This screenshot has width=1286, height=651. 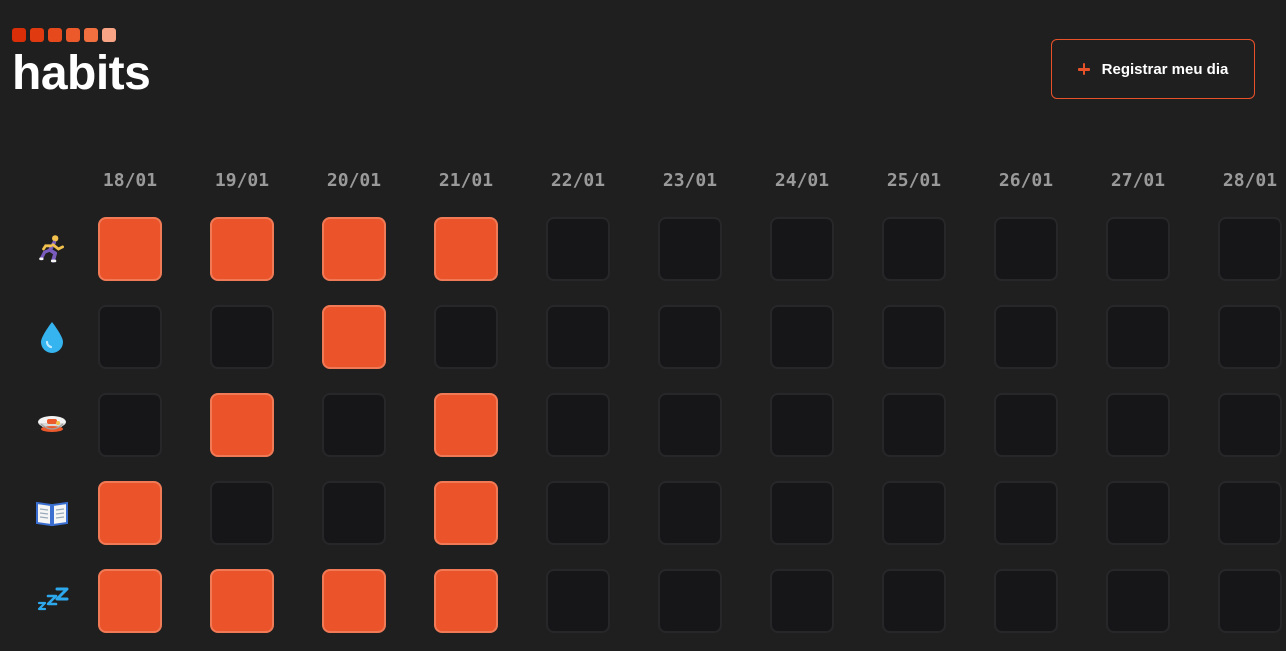 What do you see at coordinates (1083, 69) in the screenshot?
I see `plus-icon` at bounding box center [1083, 69].